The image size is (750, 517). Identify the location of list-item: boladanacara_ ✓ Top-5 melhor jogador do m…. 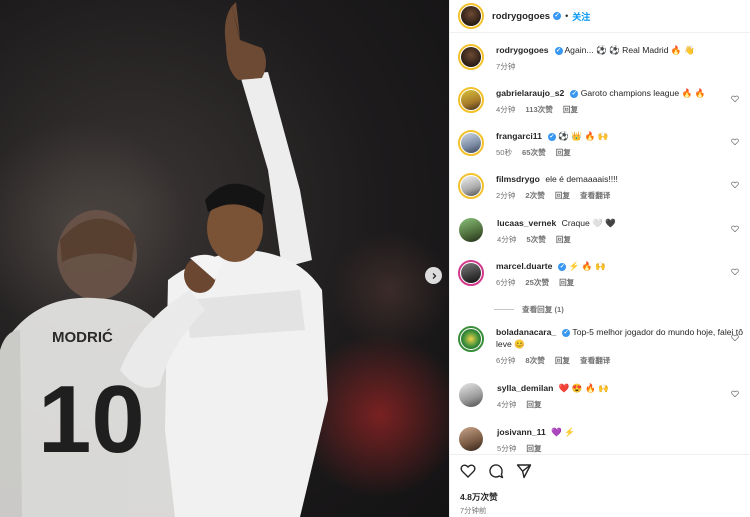
(600, 346).